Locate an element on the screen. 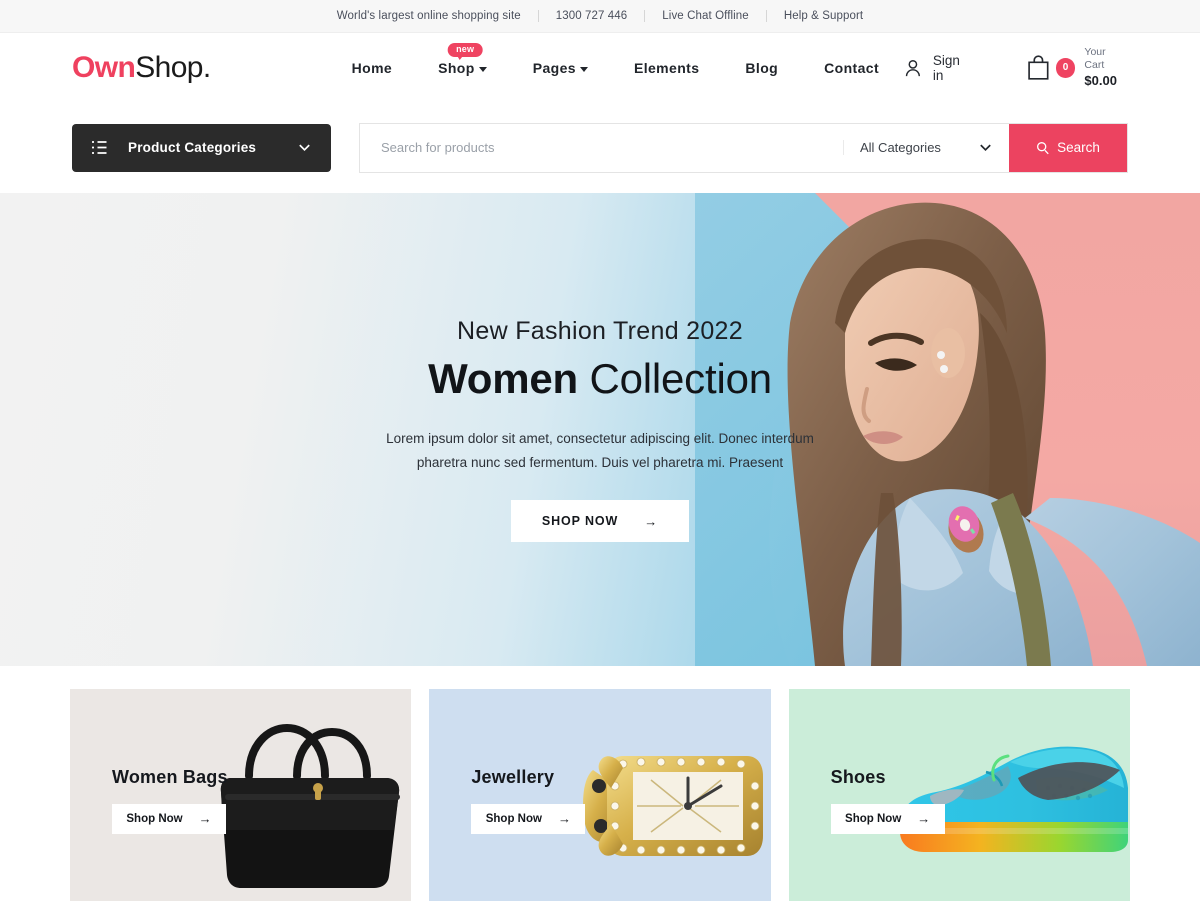  nav-item-home: Home is located at coordinates (372, 68).